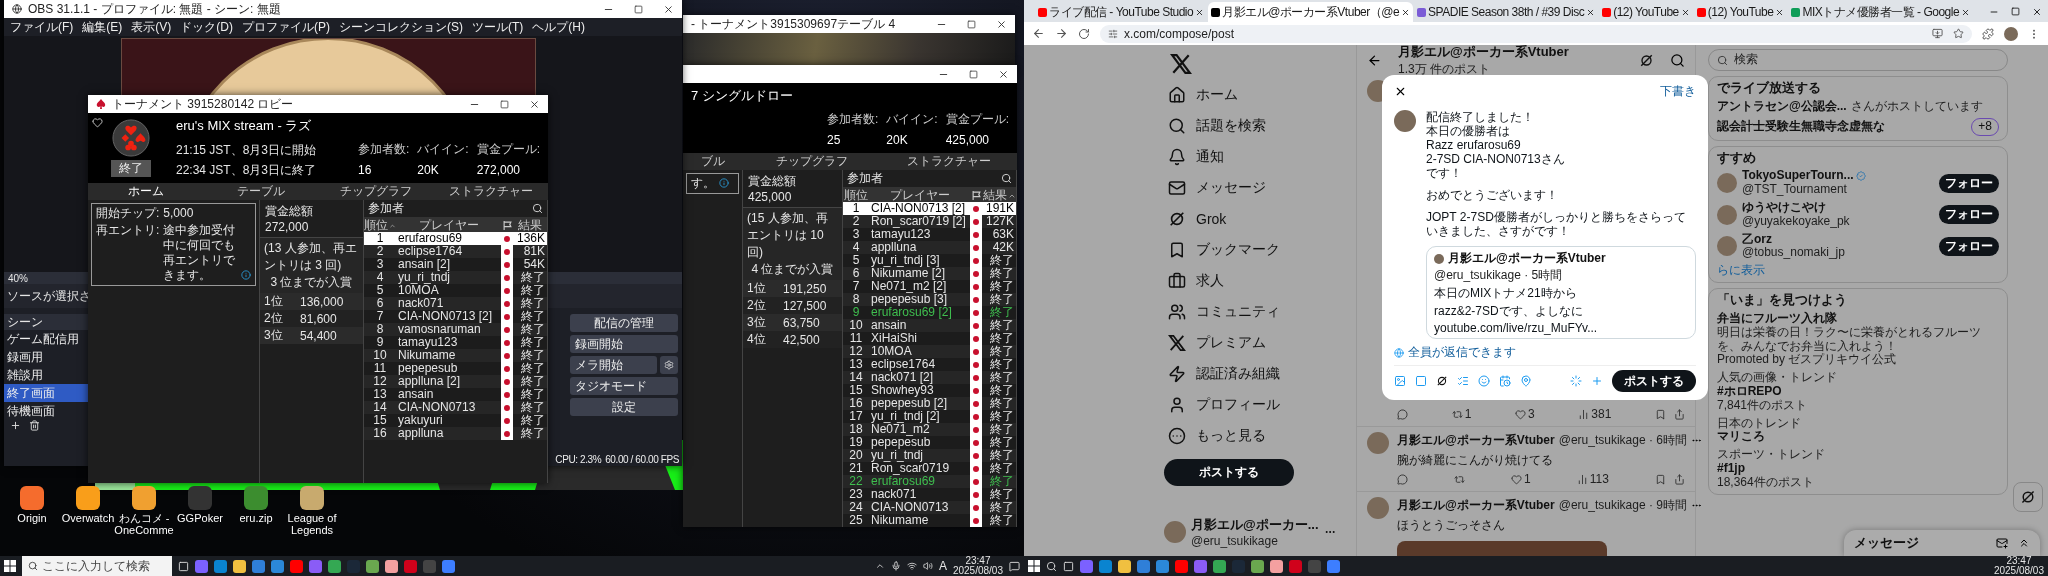 The image size is (2048, 576). Describe the element at coordinates (260, 192) in the screenshot. I see `lobby-tab: テーブル` at that location.